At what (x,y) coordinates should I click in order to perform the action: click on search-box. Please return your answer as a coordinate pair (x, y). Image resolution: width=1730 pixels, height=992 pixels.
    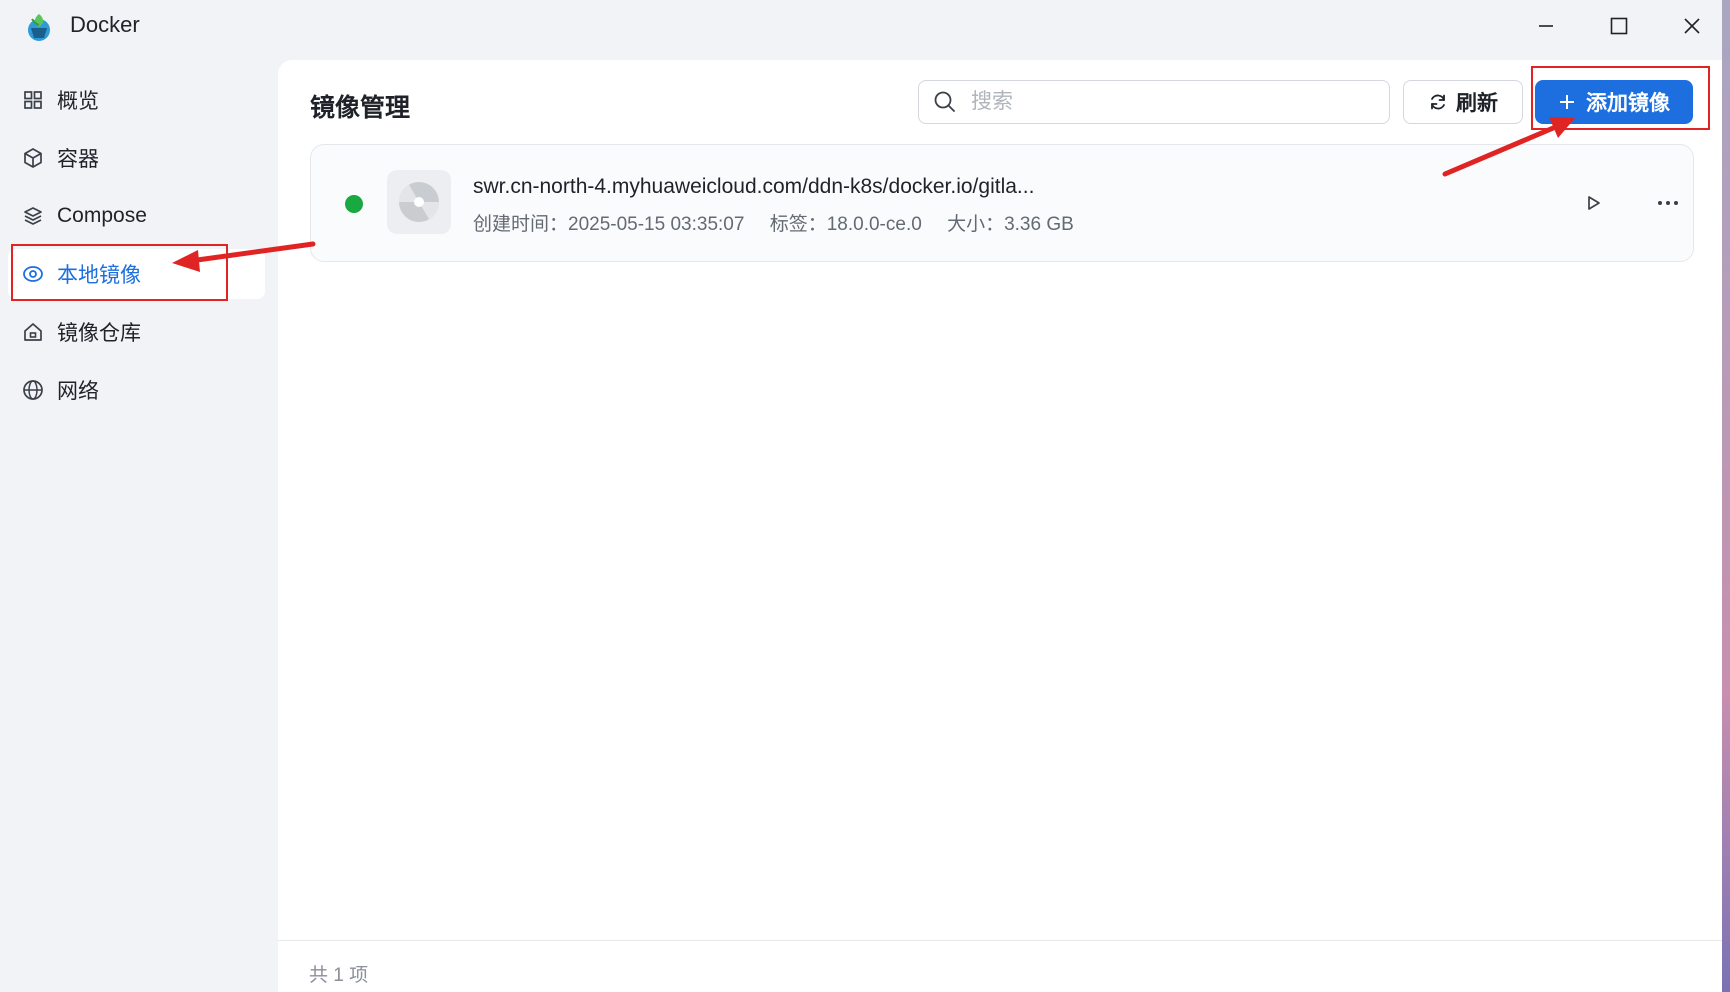
    Looking at the image, I should click on (1154, 102).